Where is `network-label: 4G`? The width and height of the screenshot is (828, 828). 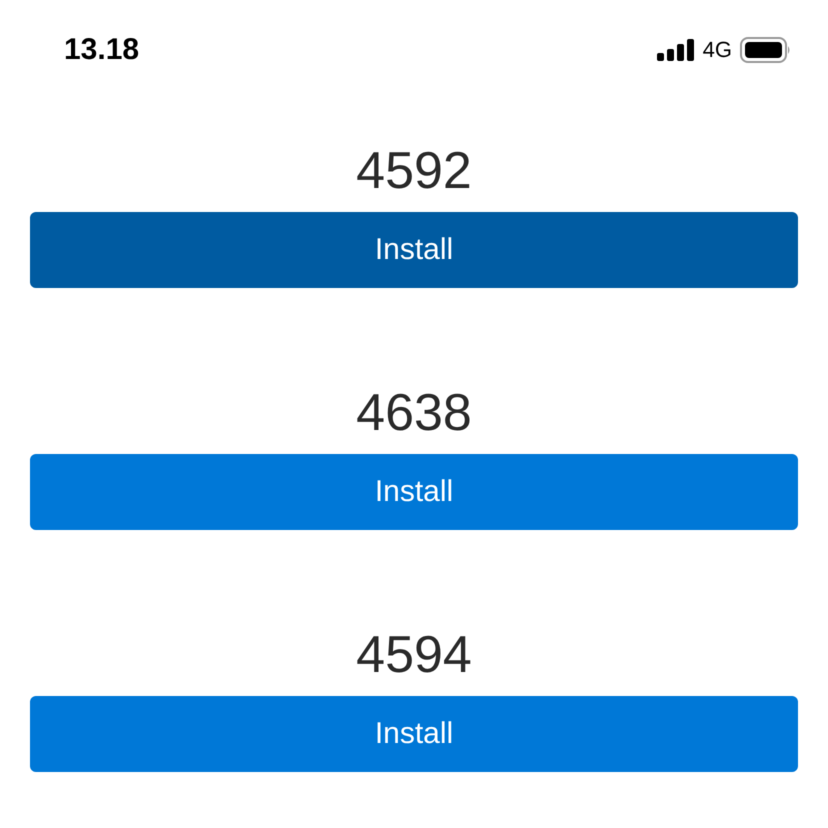 network-label: 4G is located at coordinates (717, 50).